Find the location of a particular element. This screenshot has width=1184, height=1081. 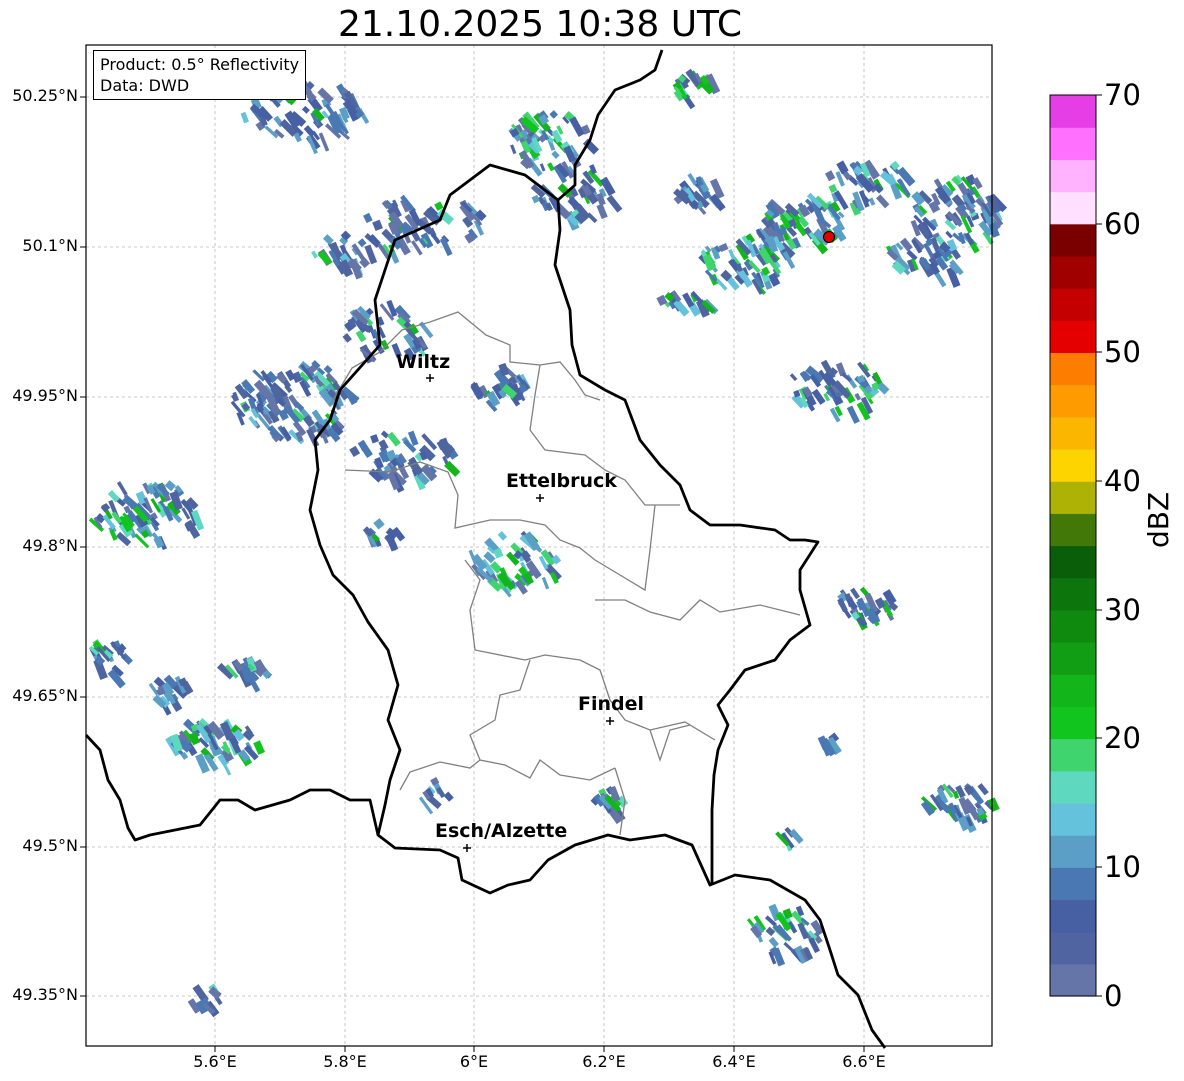

colorbar-tick-label: 70 is located at coordinates (1122, 95).